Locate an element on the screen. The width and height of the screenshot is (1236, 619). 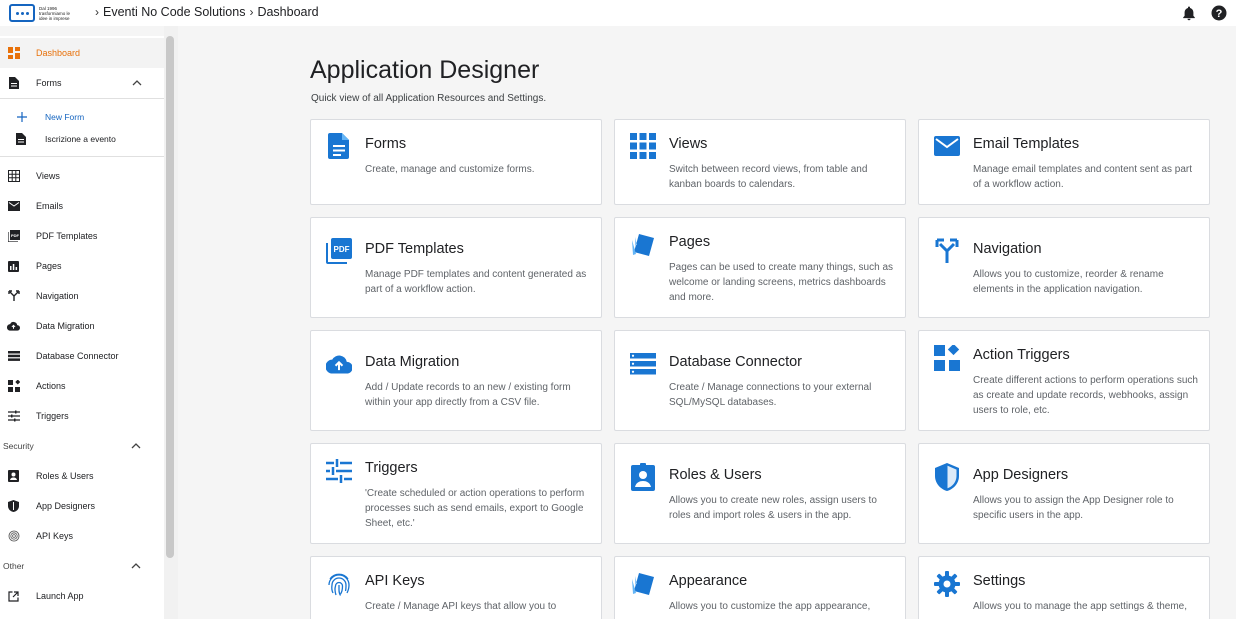
card-title: Navigation is located at coordinates (1007, 249).